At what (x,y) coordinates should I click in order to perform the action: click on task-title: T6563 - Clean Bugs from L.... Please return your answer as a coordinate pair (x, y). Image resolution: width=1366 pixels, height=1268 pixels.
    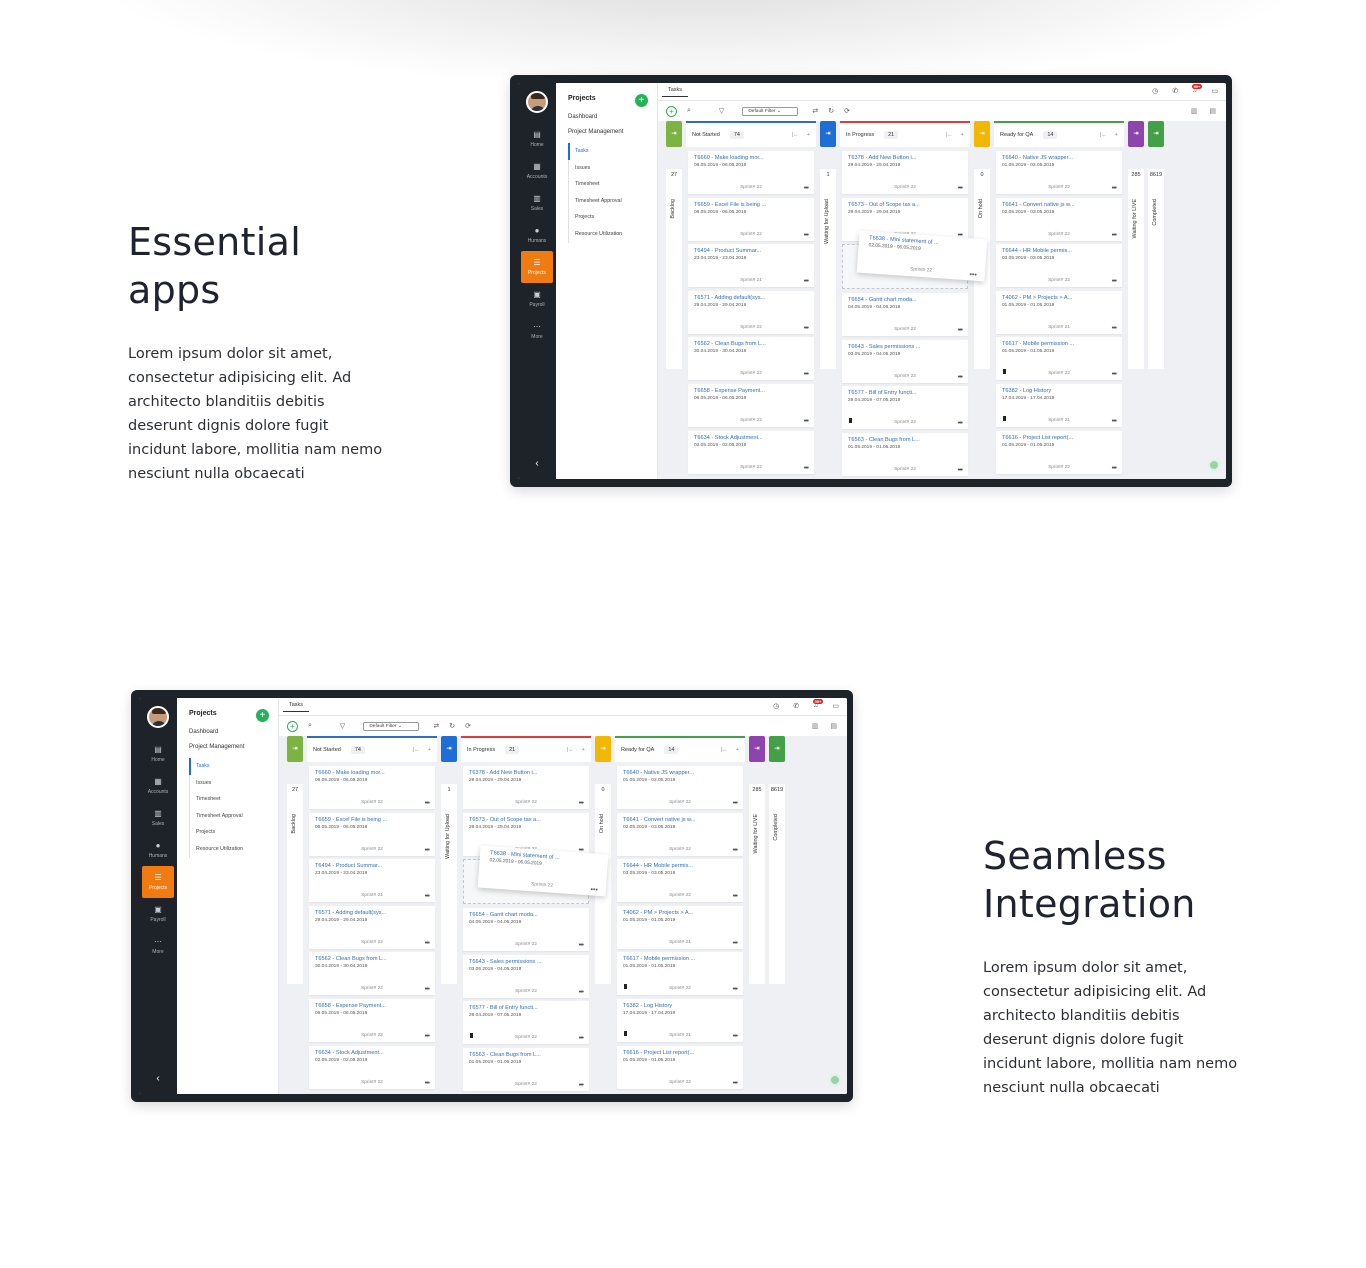
    Looking at the image, I should click on (526, 1055).